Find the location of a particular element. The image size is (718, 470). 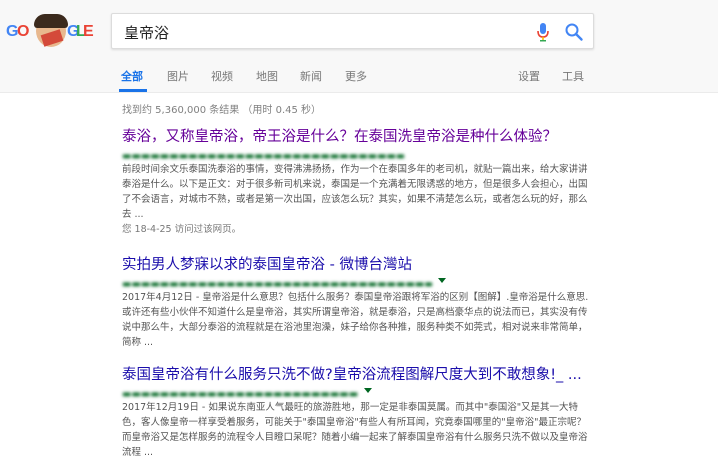

tab-images: 图片 is located at coordinates (178, 76).